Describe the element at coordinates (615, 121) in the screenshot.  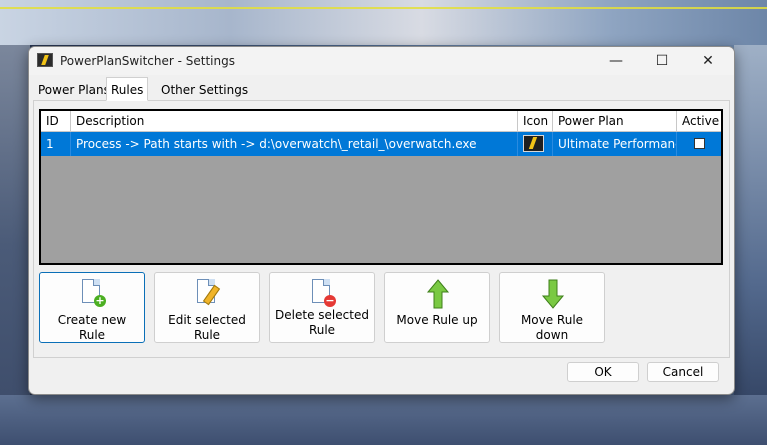
I see `col-power-plan: Power Plan` at that location.